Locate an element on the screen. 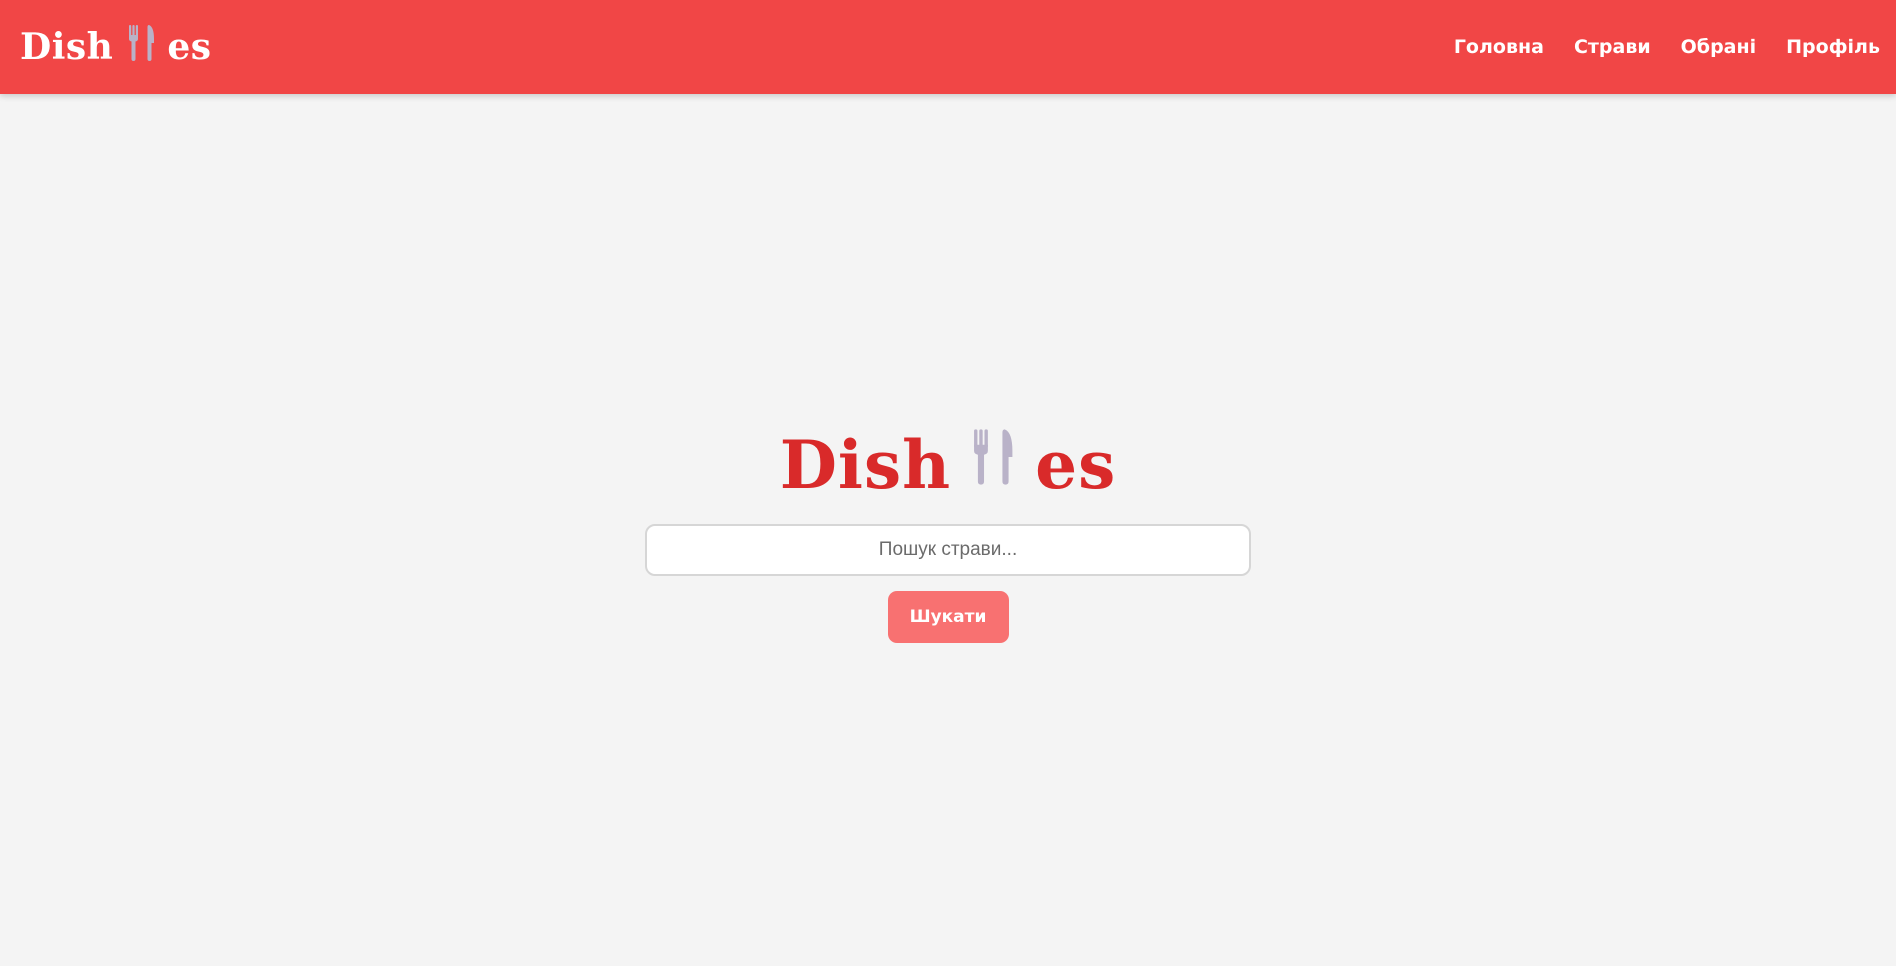 This screenshot has height=966, width=1896. hero-logo-suffix: es is located at coordinates (1076, 465).